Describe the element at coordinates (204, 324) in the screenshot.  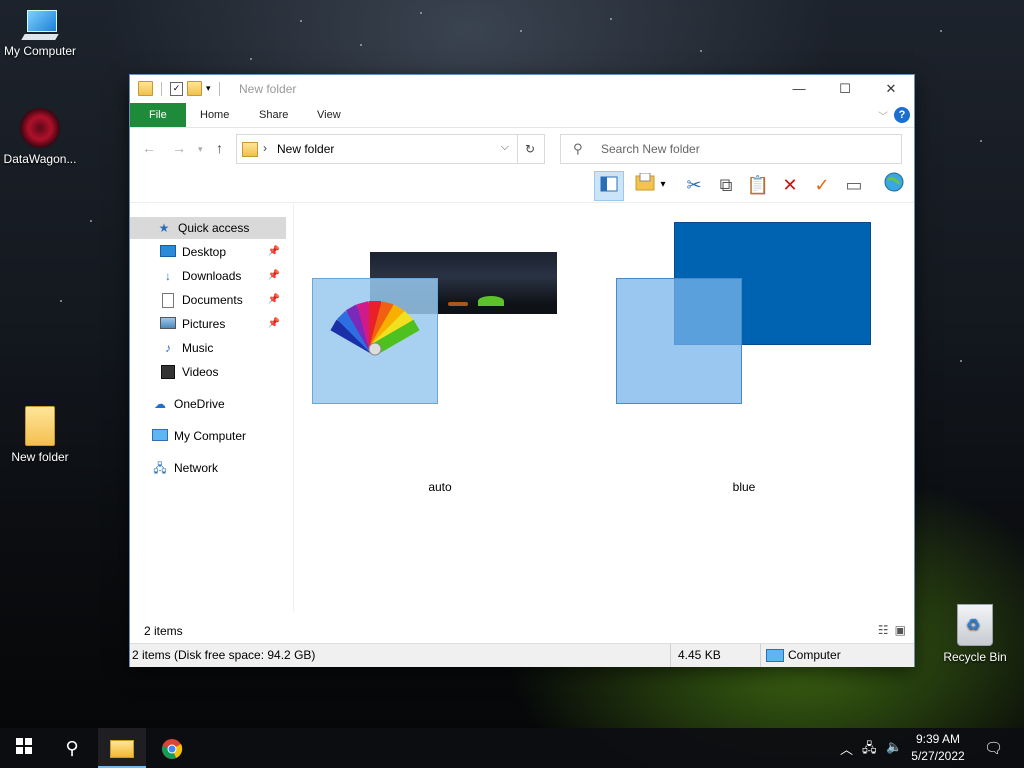
I see `nav-label: Pictures` at that location.